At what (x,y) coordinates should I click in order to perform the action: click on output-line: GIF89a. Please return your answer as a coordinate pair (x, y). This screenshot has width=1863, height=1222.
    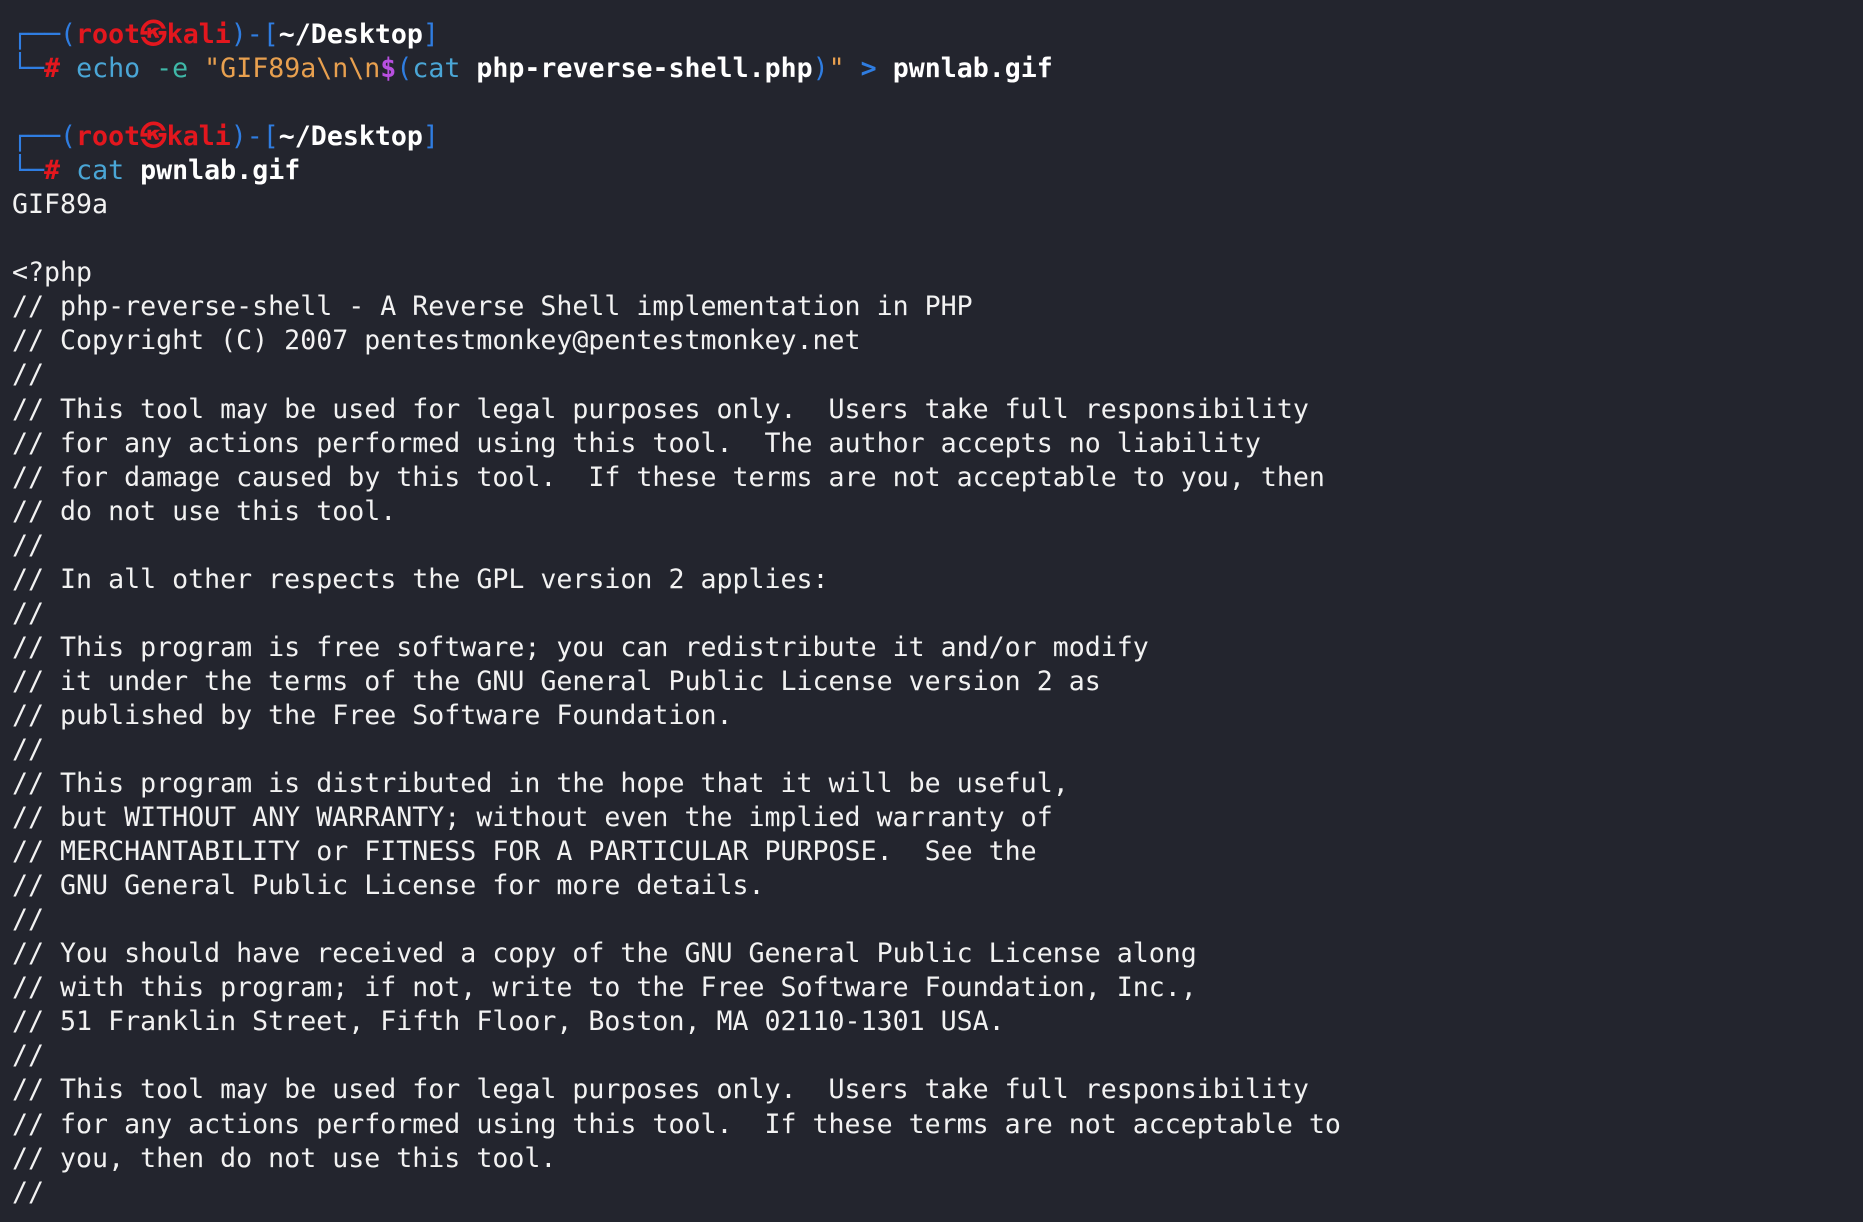
    Looking at the image, I should click on (60, 205).